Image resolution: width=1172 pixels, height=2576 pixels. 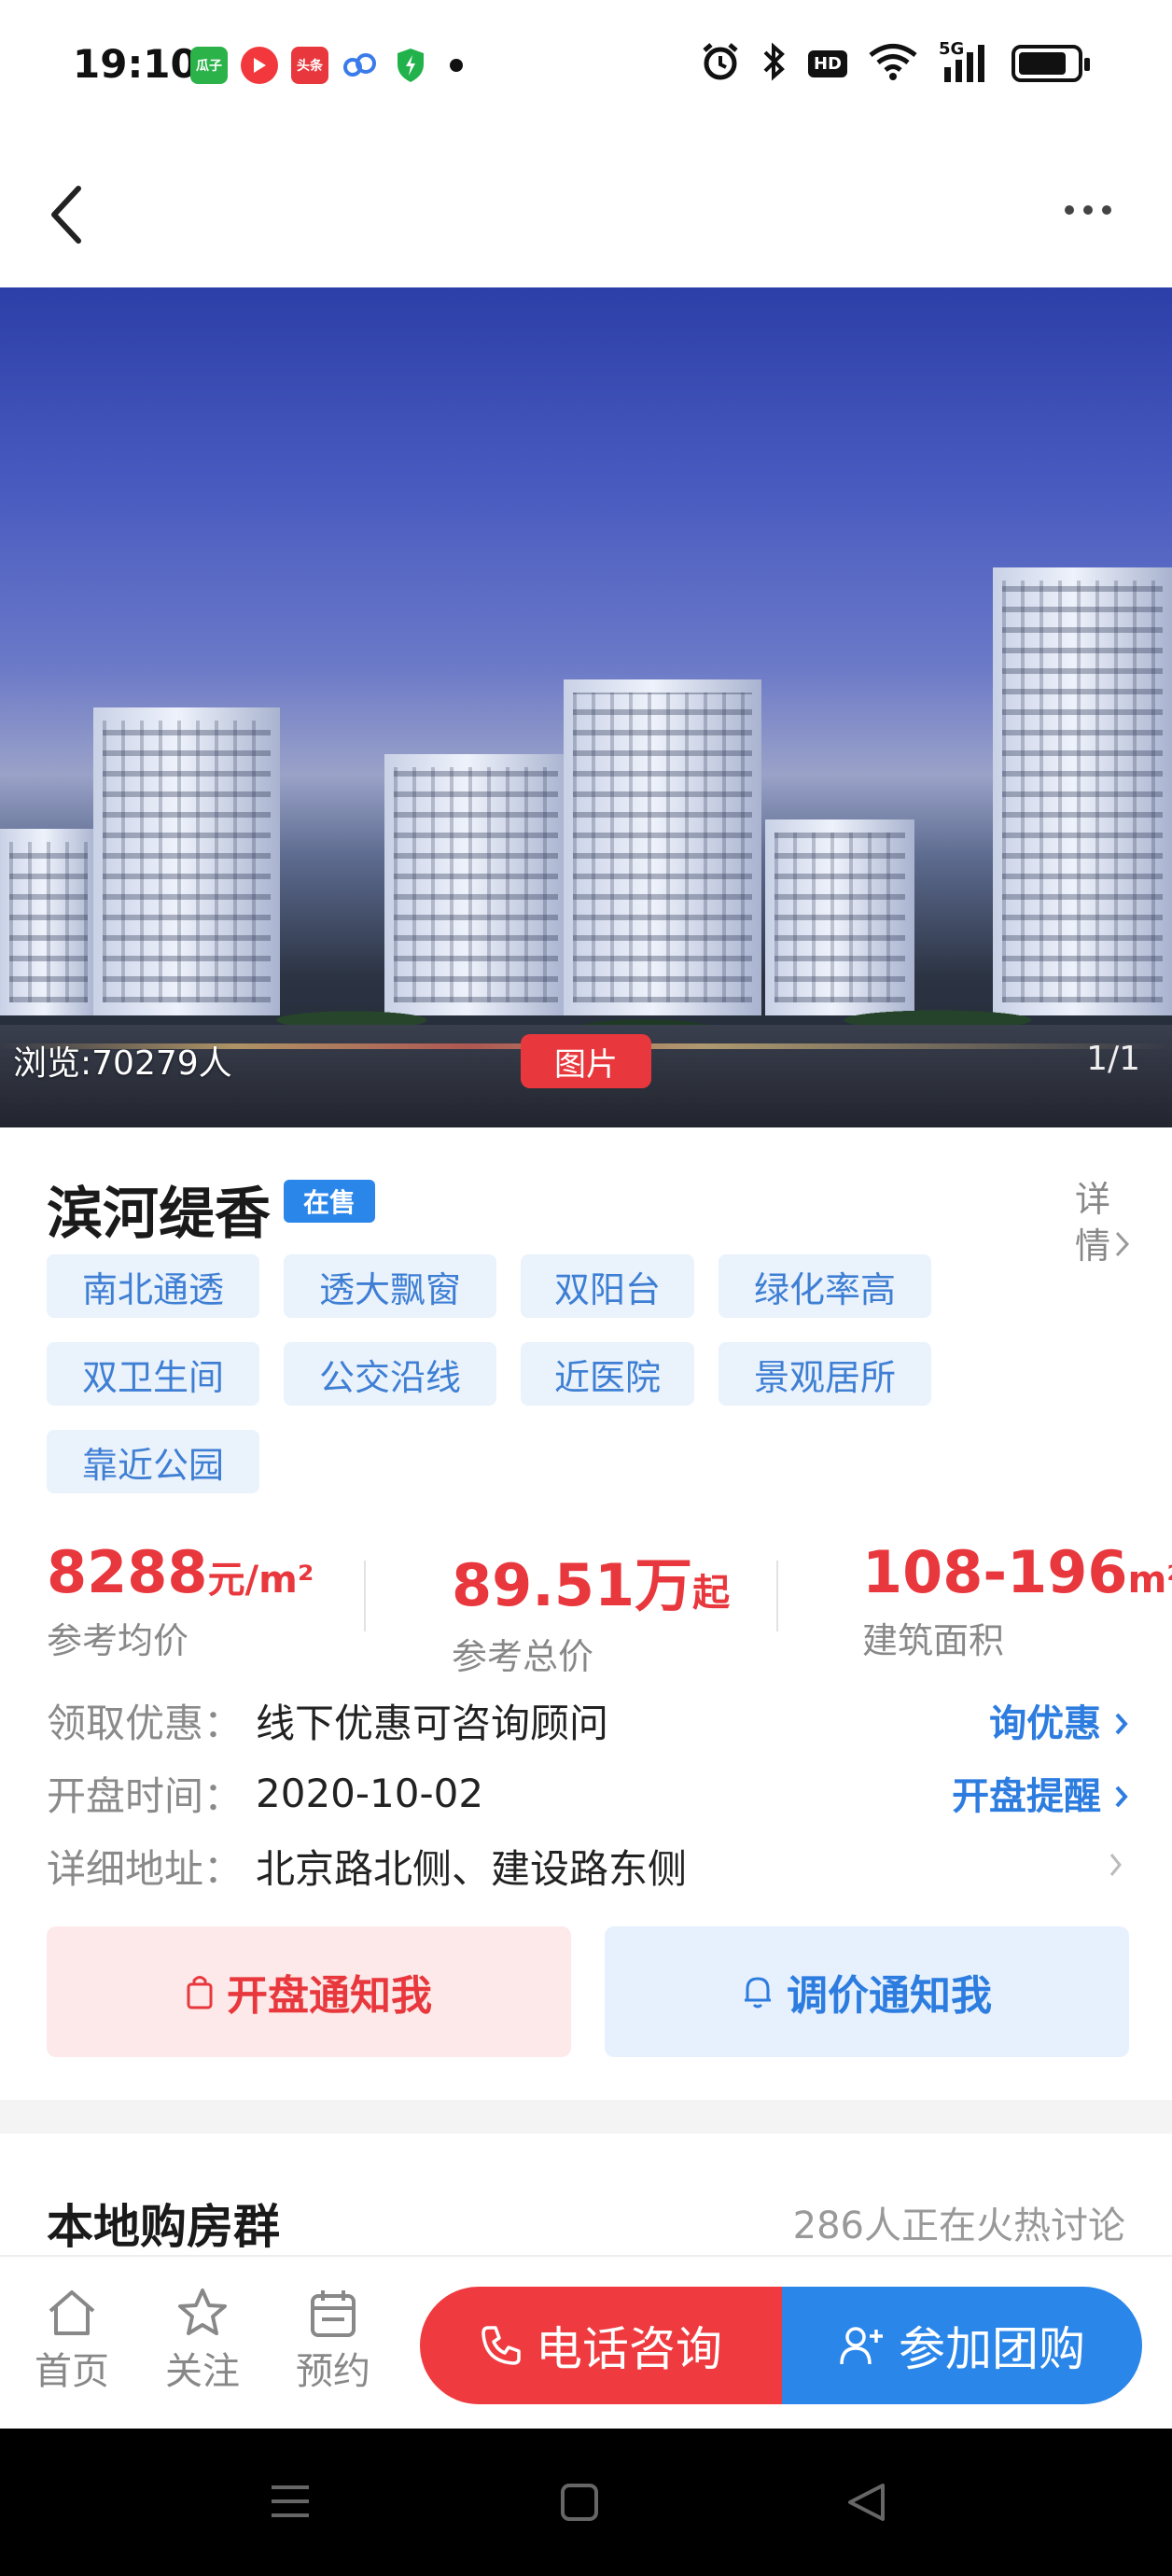 I want to click on address-row: 详细地址： 北京路北侧、建设路东侧, so click(x=588, y=1865).